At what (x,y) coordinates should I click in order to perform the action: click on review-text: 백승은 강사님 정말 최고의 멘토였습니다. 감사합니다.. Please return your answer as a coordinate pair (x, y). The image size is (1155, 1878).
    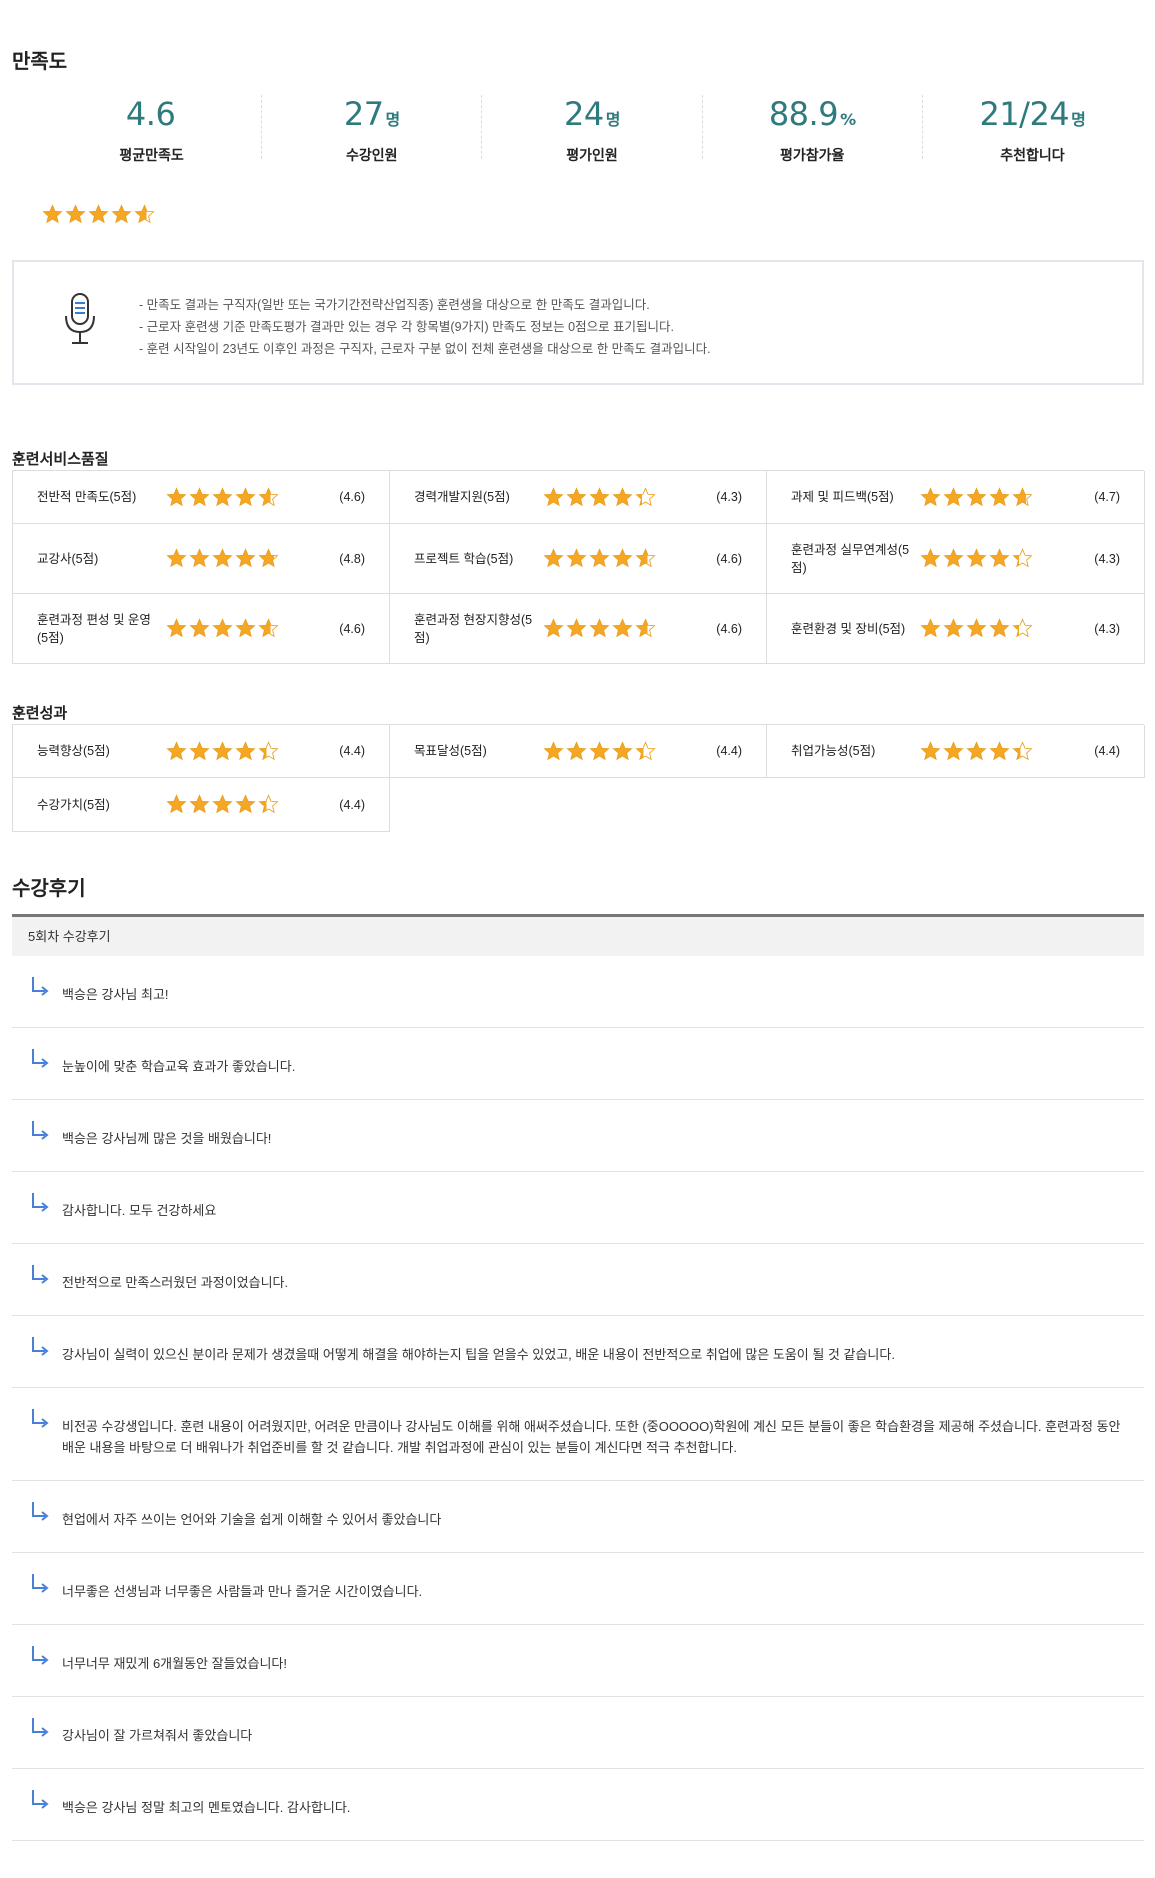
    Looking at the image, I should click on (206, 1807).